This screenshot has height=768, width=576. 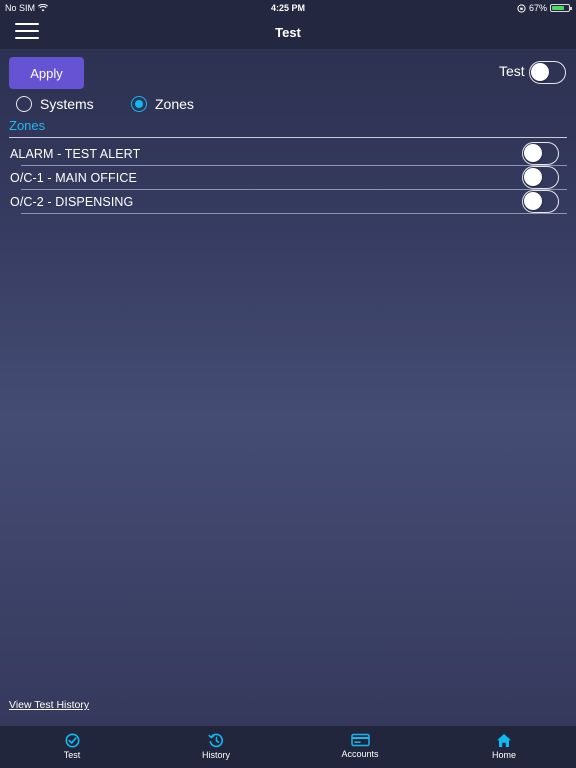 I want to click on radio-zones-label: Zones, so click(x=174, y=104).